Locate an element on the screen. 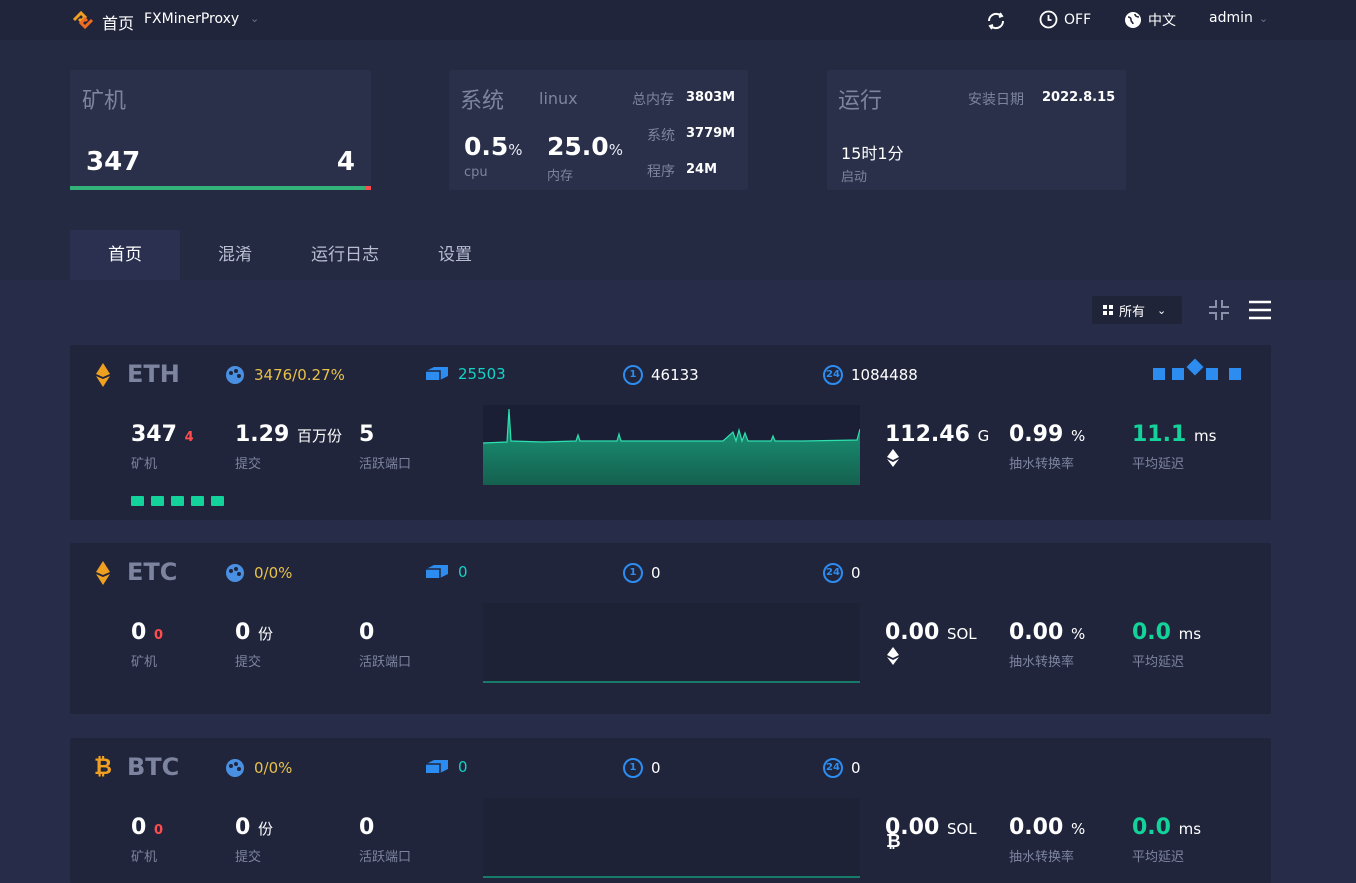 This screenshot has height=883, width=1356. loading-icon is located at coordinates (1198, 370).